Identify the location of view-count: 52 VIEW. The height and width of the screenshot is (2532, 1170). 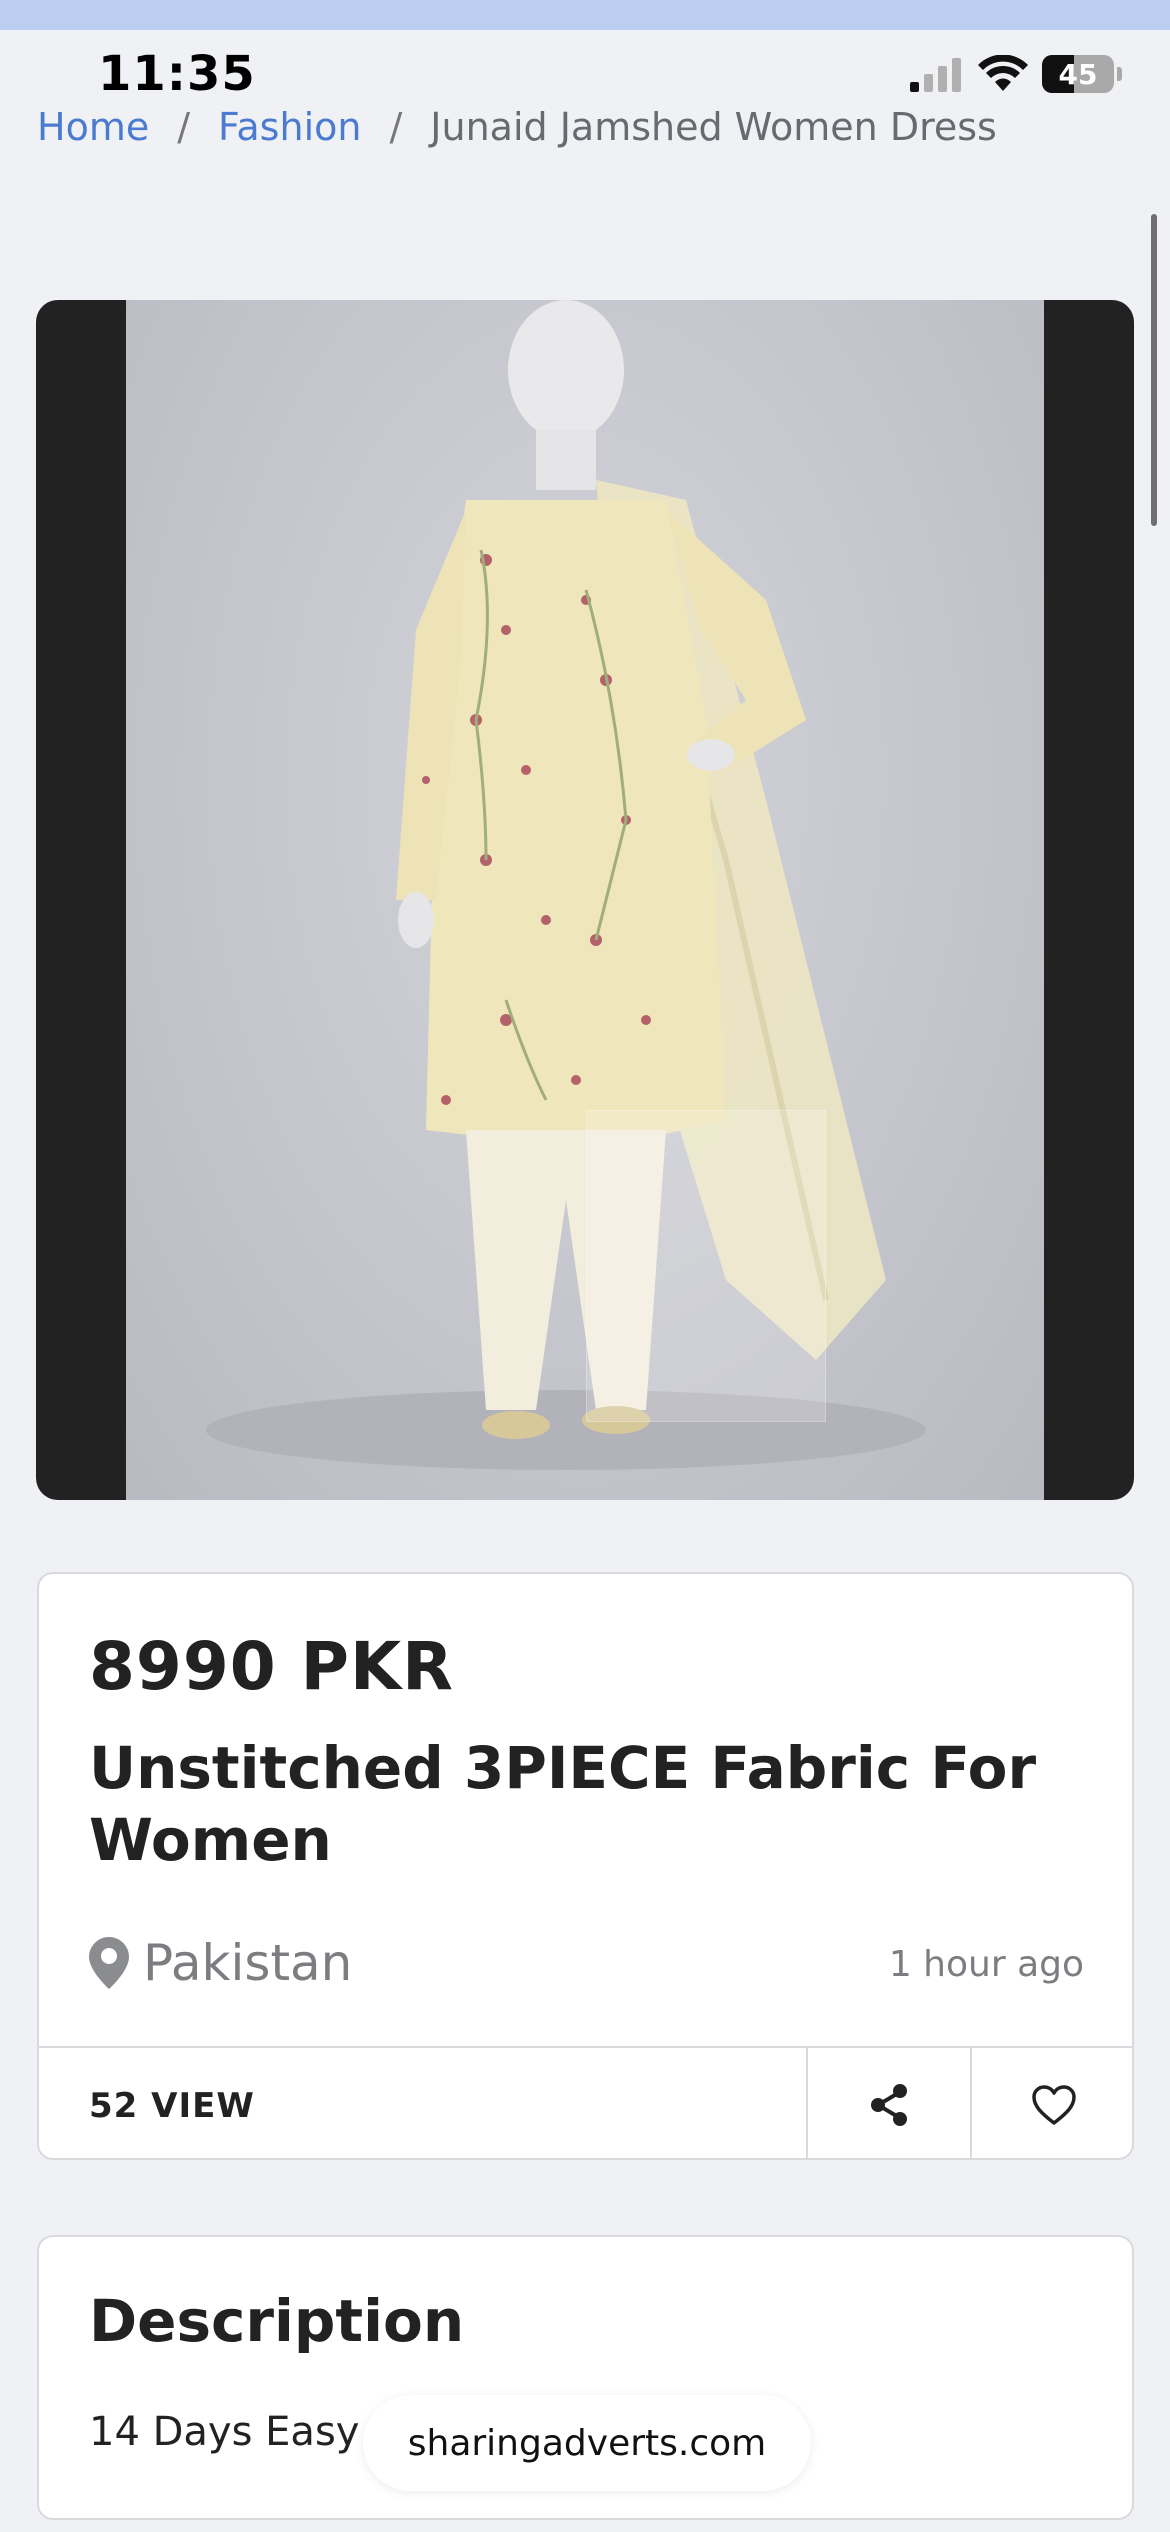
(172, 2106).